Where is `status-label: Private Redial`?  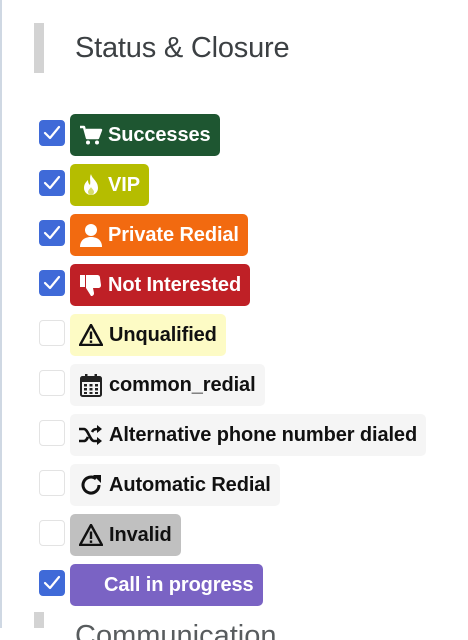 status-label: Private Redial is located at coordinates (173, 234).